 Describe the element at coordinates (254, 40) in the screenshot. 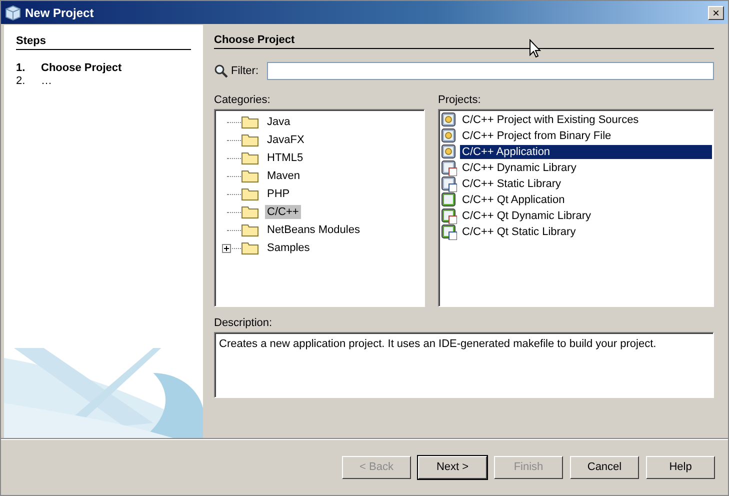

I see `panel-heading: Choose Project` at that location.